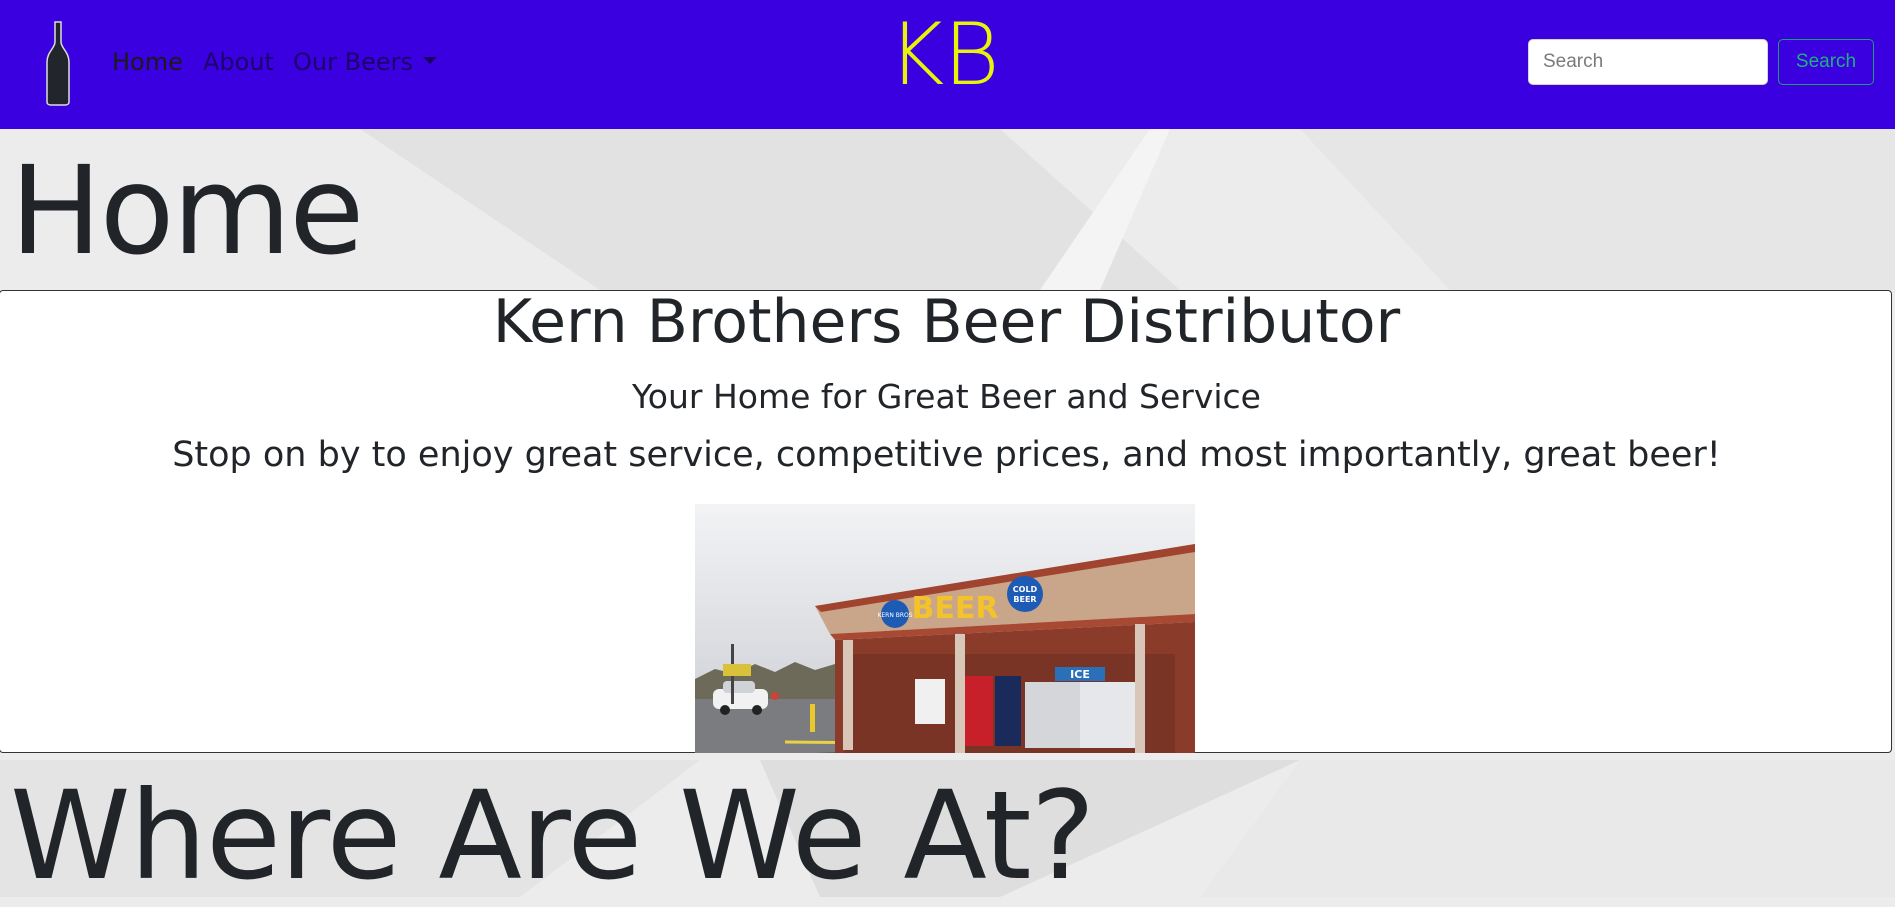 The width and height of the screenshot is (1895, 907). I want to click on nav-link-home: Home, so click(147, 62).